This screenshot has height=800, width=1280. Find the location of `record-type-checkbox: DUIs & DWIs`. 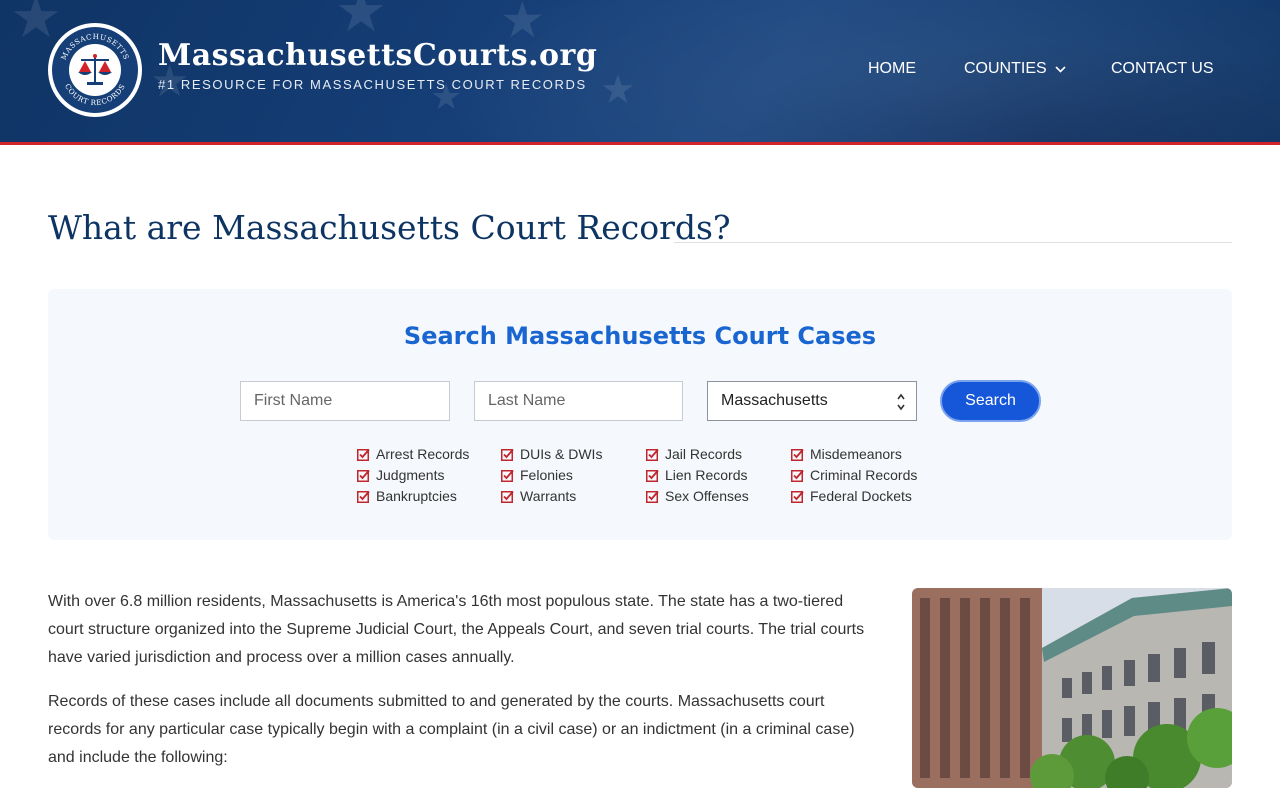

record-type-checkbox: DUIs & DWIs is located at coordinates (551, 454).